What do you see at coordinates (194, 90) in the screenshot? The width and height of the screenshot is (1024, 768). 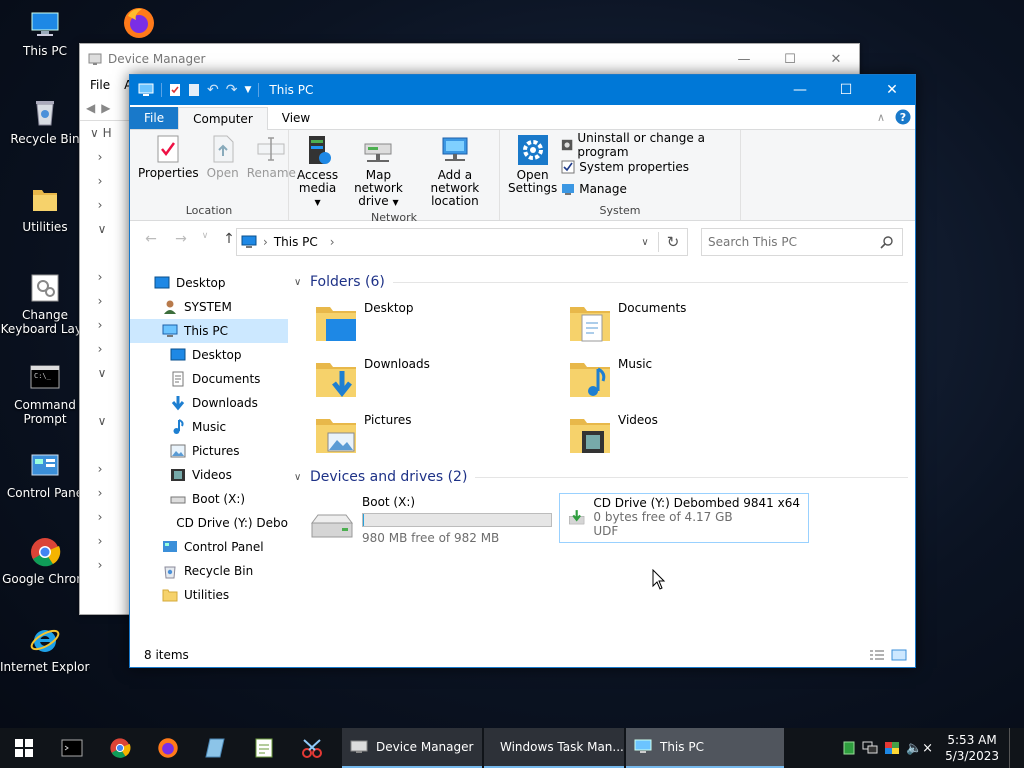 I see `new-folder-icon` at bounding box center [194, 90].